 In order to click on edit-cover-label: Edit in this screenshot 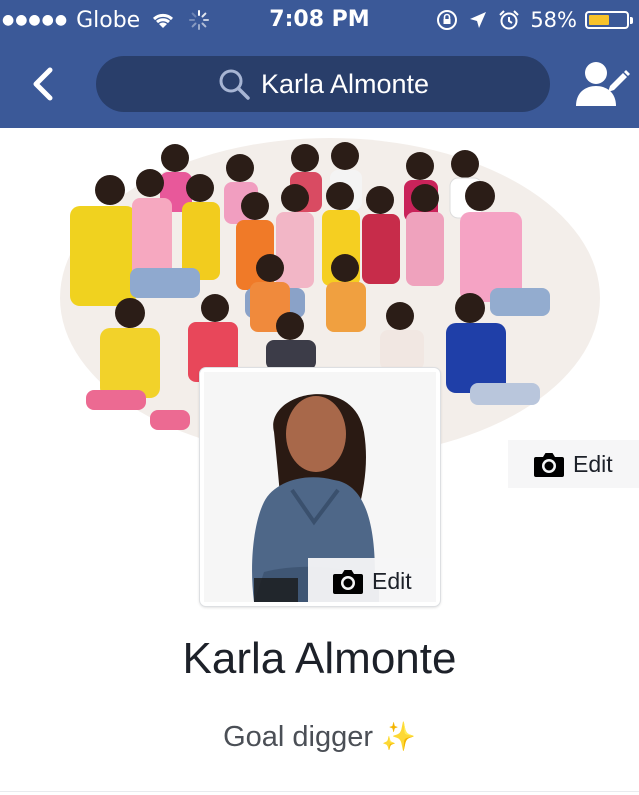, I will do `click(593, 463)`.